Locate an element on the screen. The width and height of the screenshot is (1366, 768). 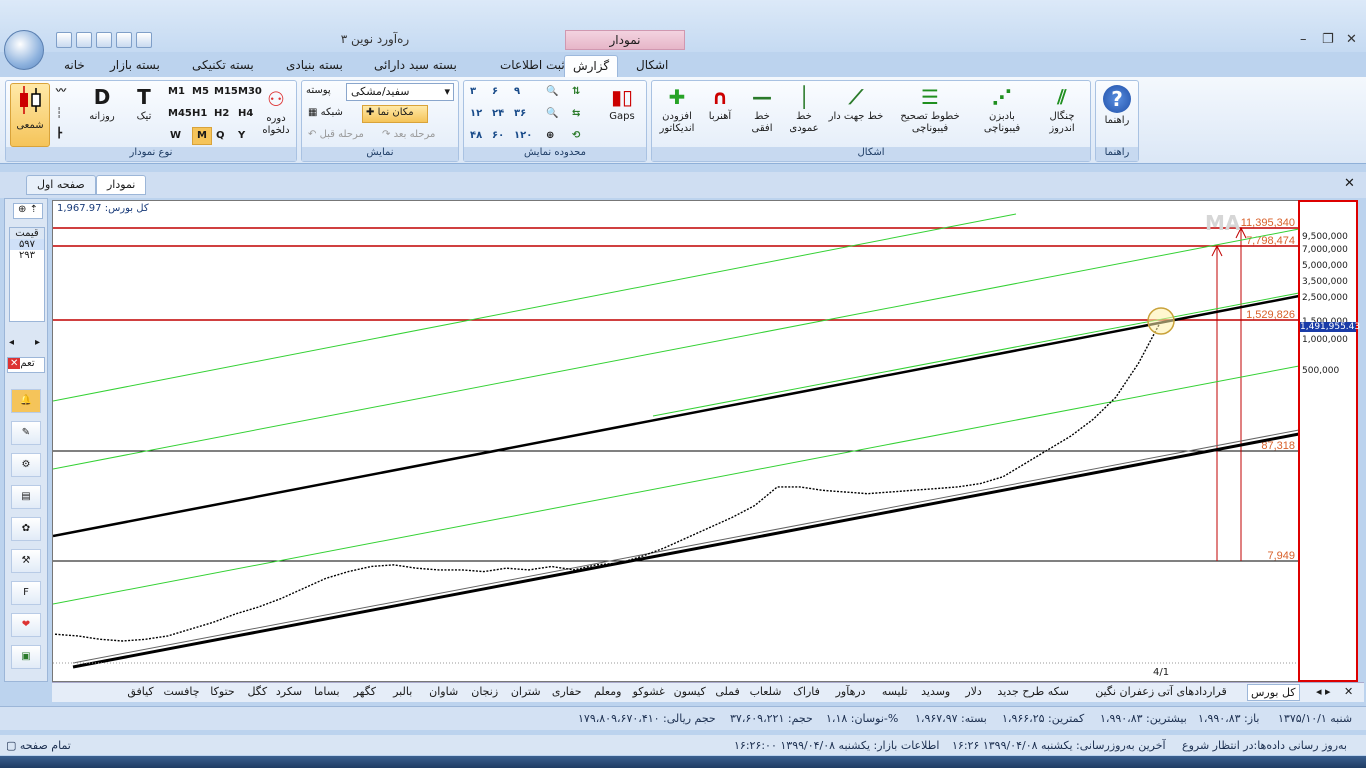
app-orb-button is located at coordinates (24, 50).